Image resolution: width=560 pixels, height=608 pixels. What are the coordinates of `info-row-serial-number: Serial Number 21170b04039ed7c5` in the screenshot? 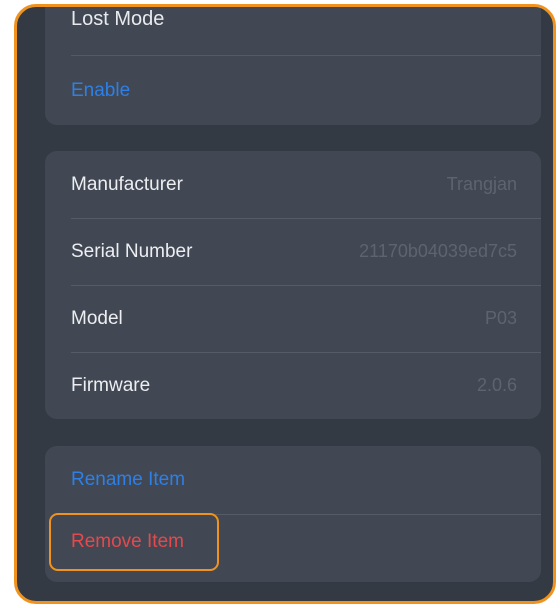 It's located at (294, 251).